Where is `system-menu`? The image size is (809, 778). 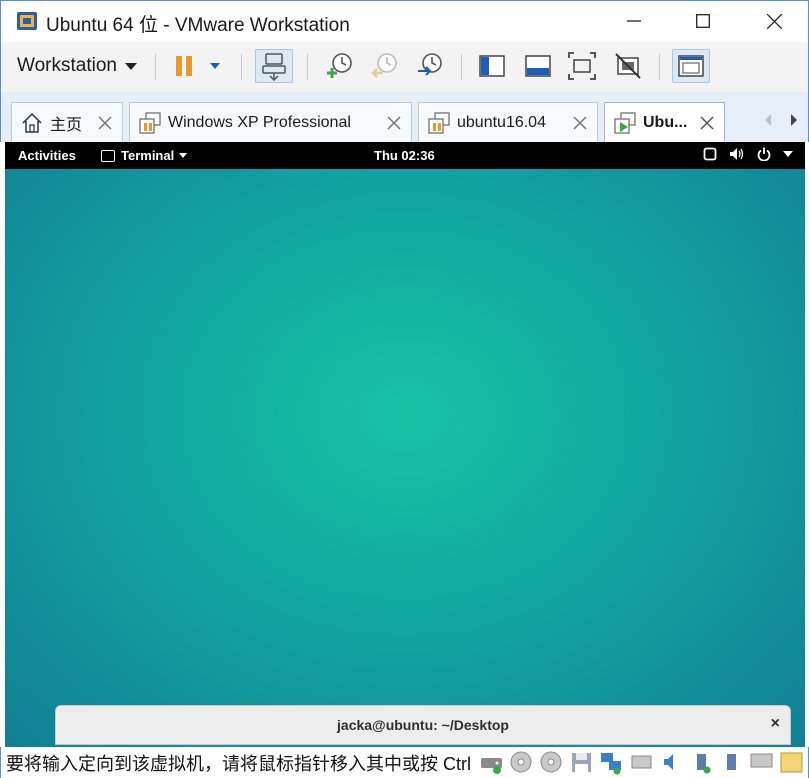 system-menu is located at coordinates (748, 154).